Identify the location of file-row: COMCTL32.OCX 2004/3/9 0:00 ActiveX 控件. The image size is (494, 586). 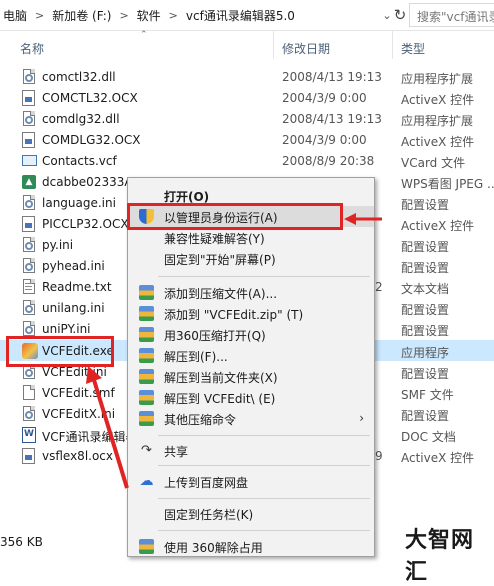
(247, 97).